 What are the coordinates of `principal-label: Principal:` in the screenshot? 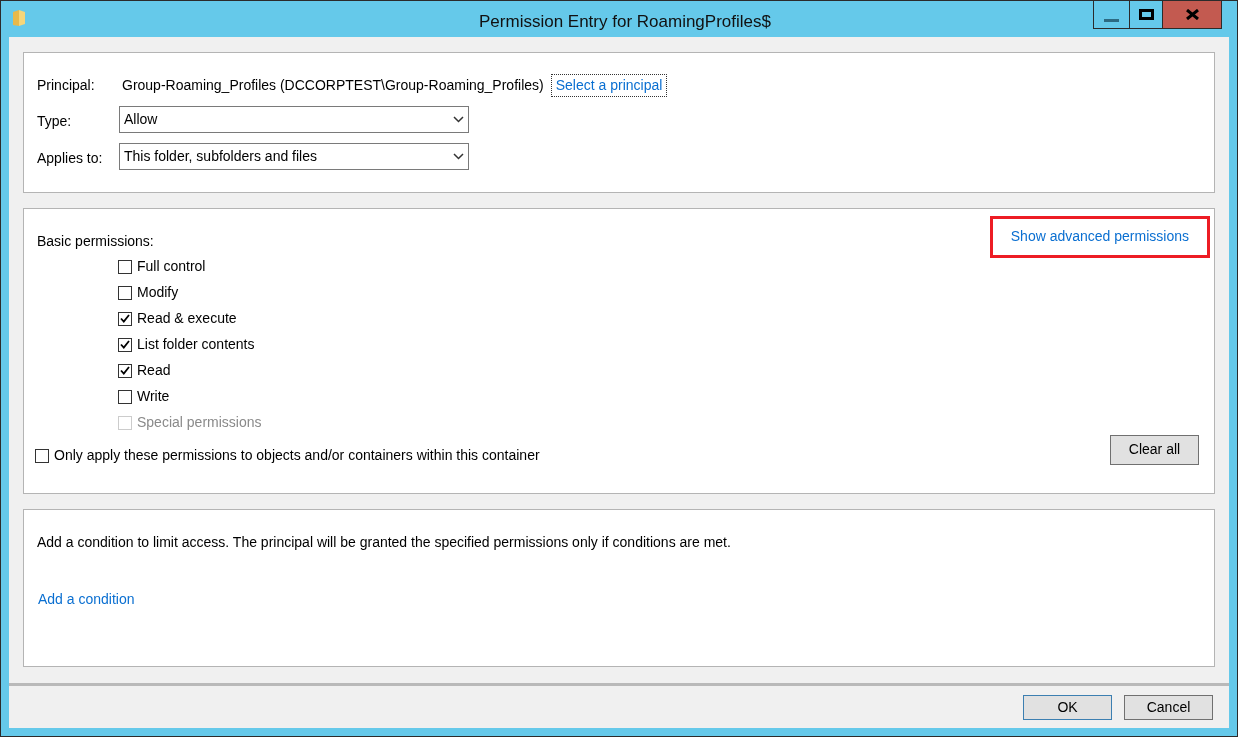 It's located at (66, 85).